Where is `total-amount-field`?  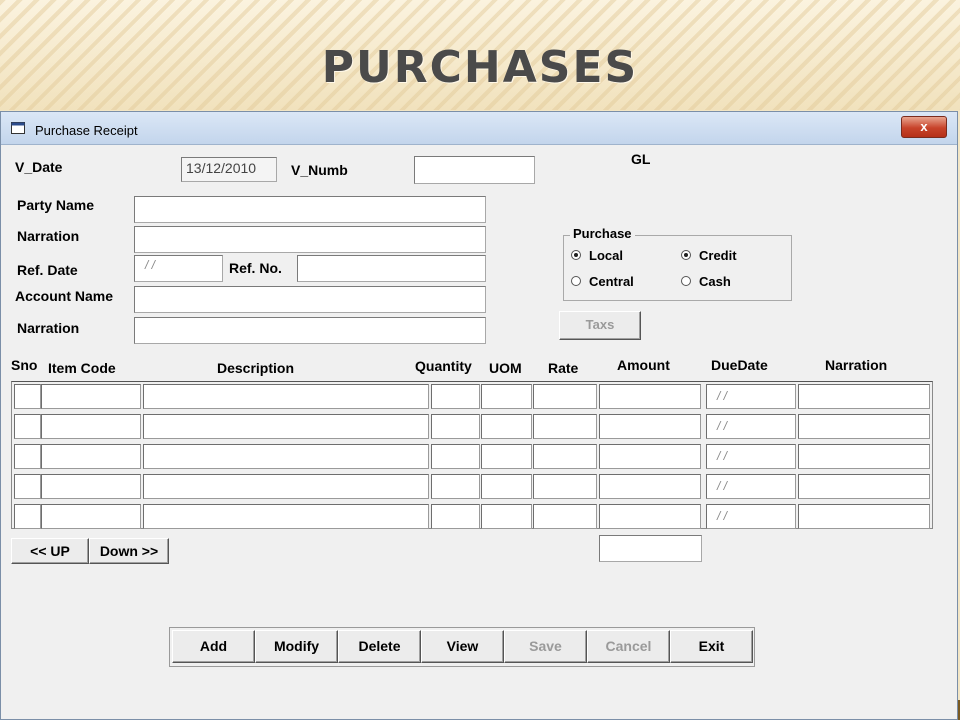
total-amount-field is located at coordinates (650, 548).